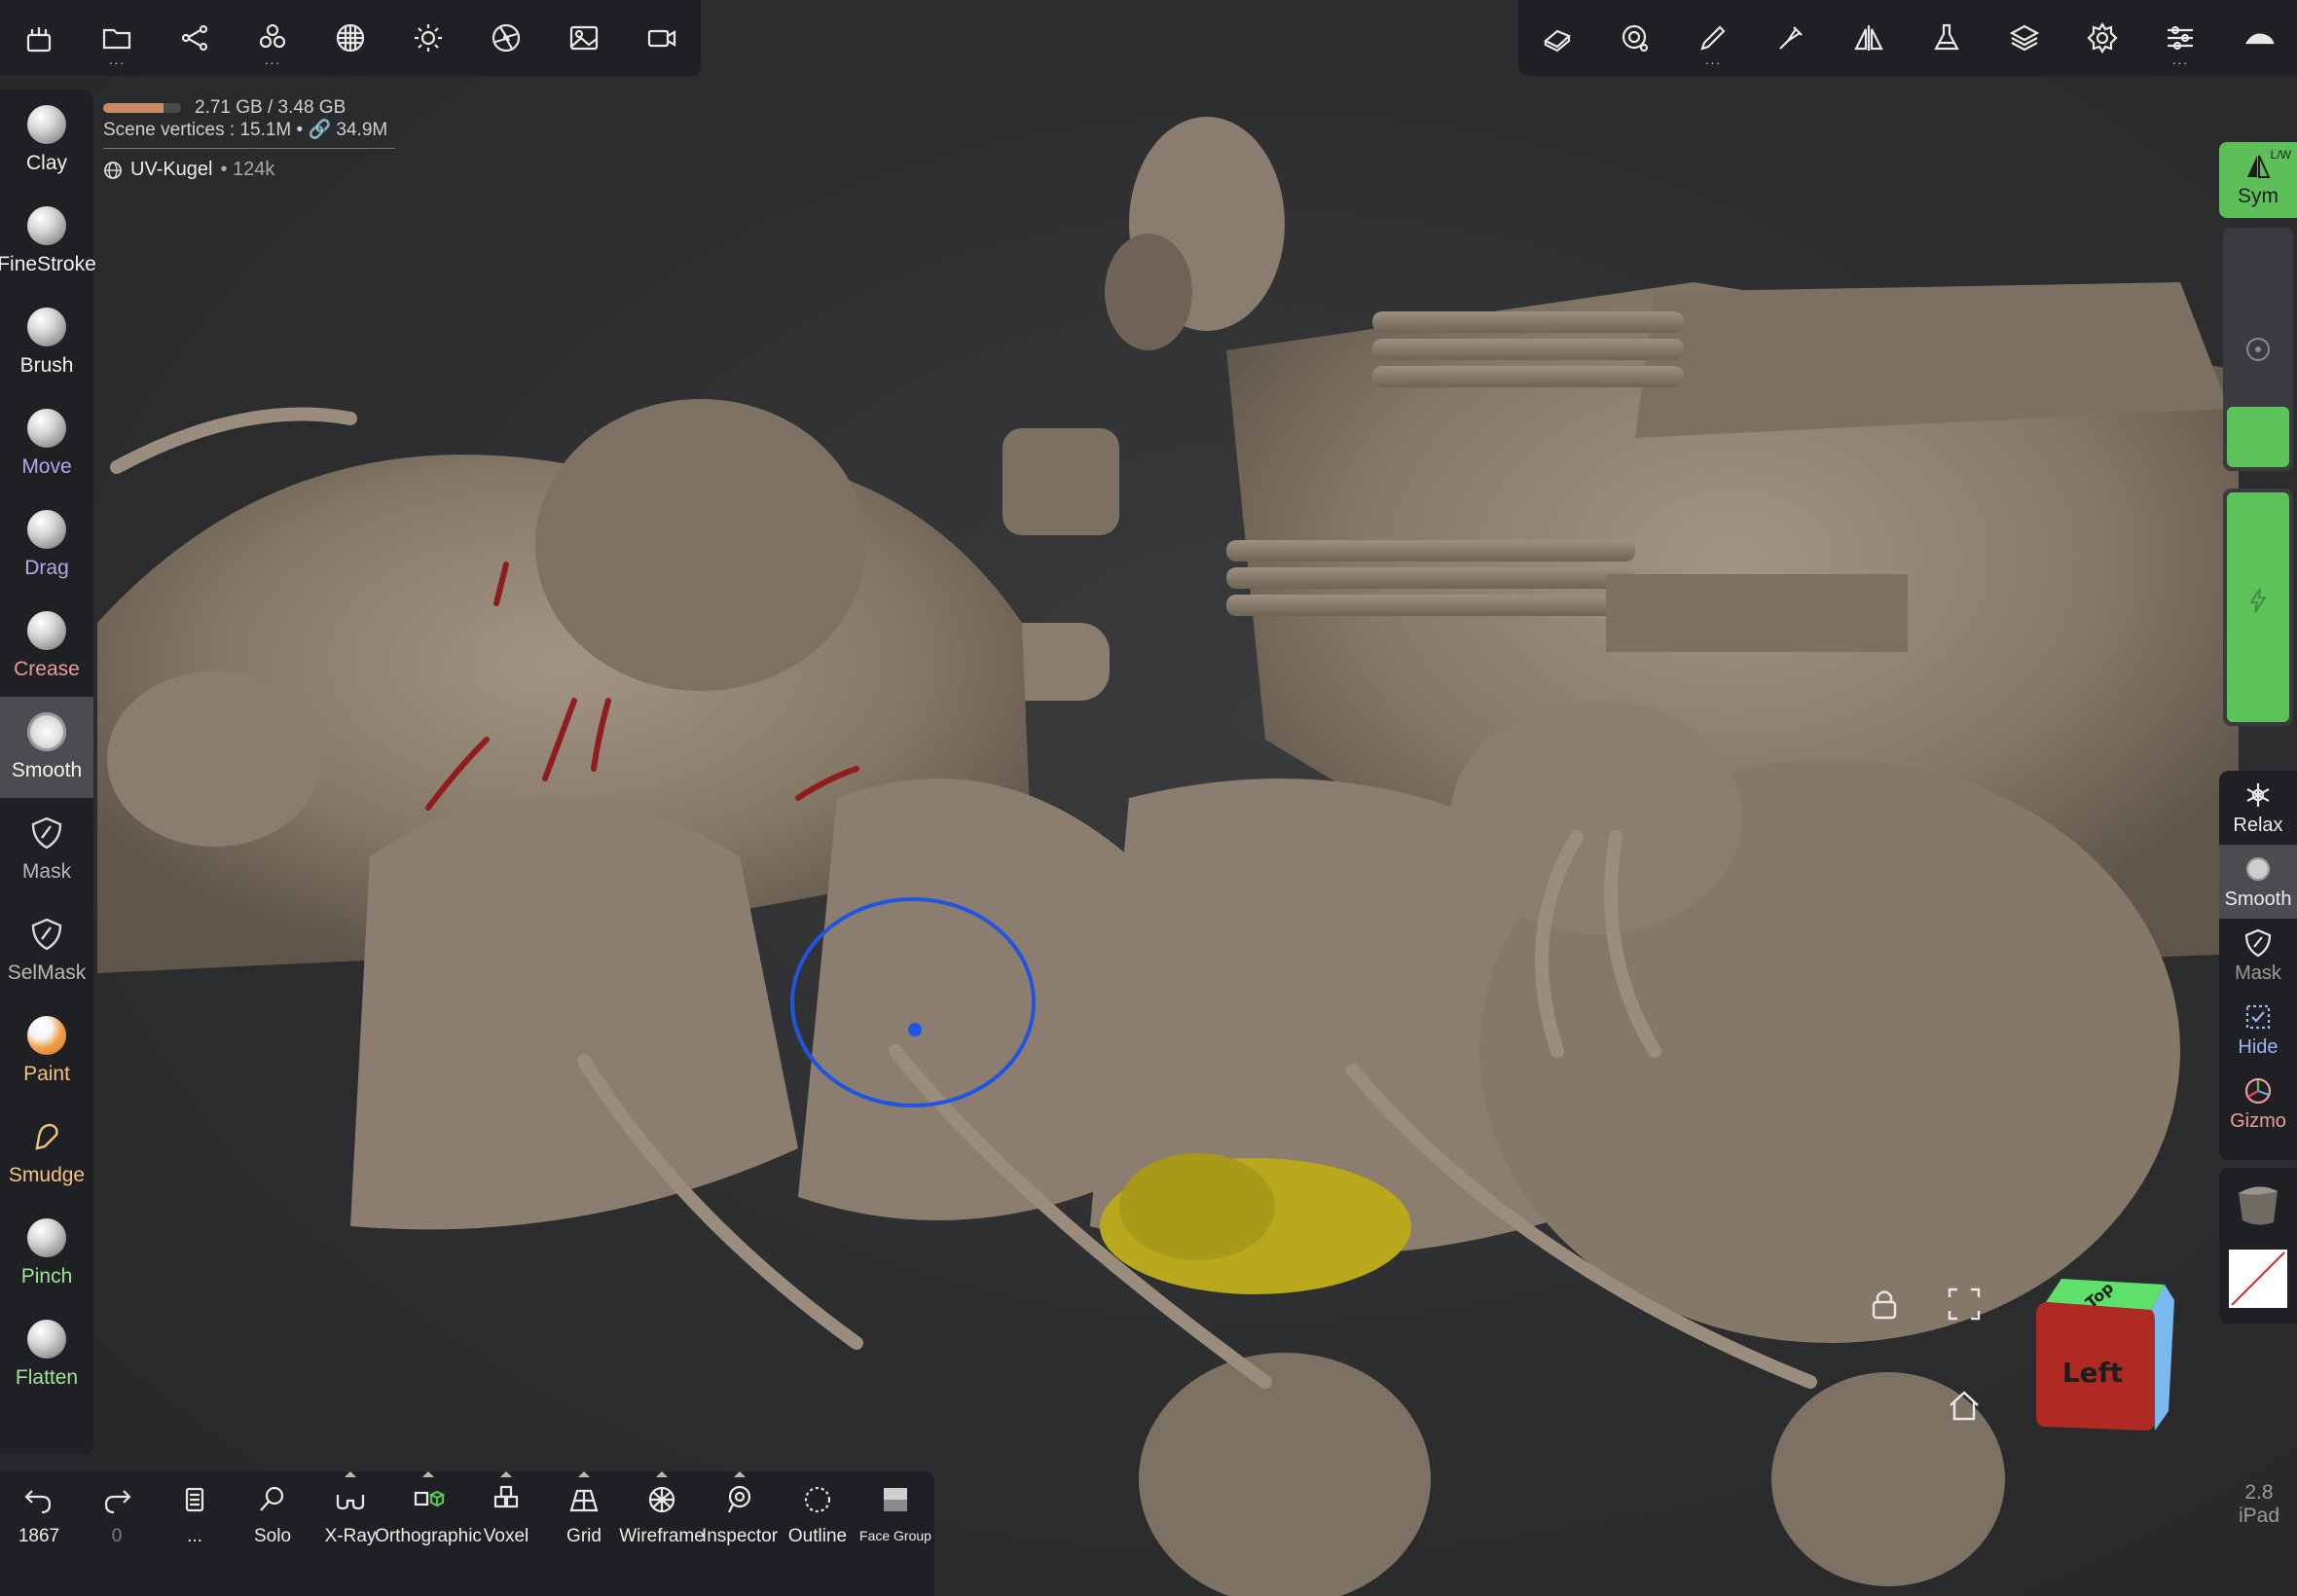 The image size is (2297, 1596). What do you see at coordinates (1713, 38) in the screenshot?
I see `stroke-button: ···` at bounding box center [1713, 38].